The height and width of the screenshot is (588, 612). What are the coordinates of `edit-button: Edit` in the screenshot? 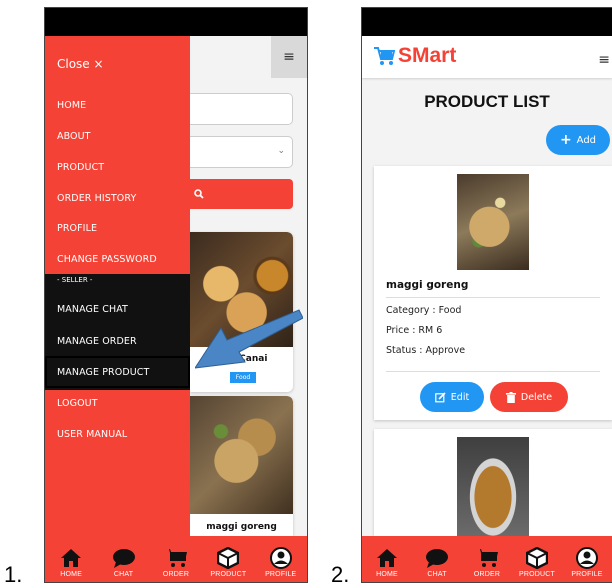 It's located at (452, 397).